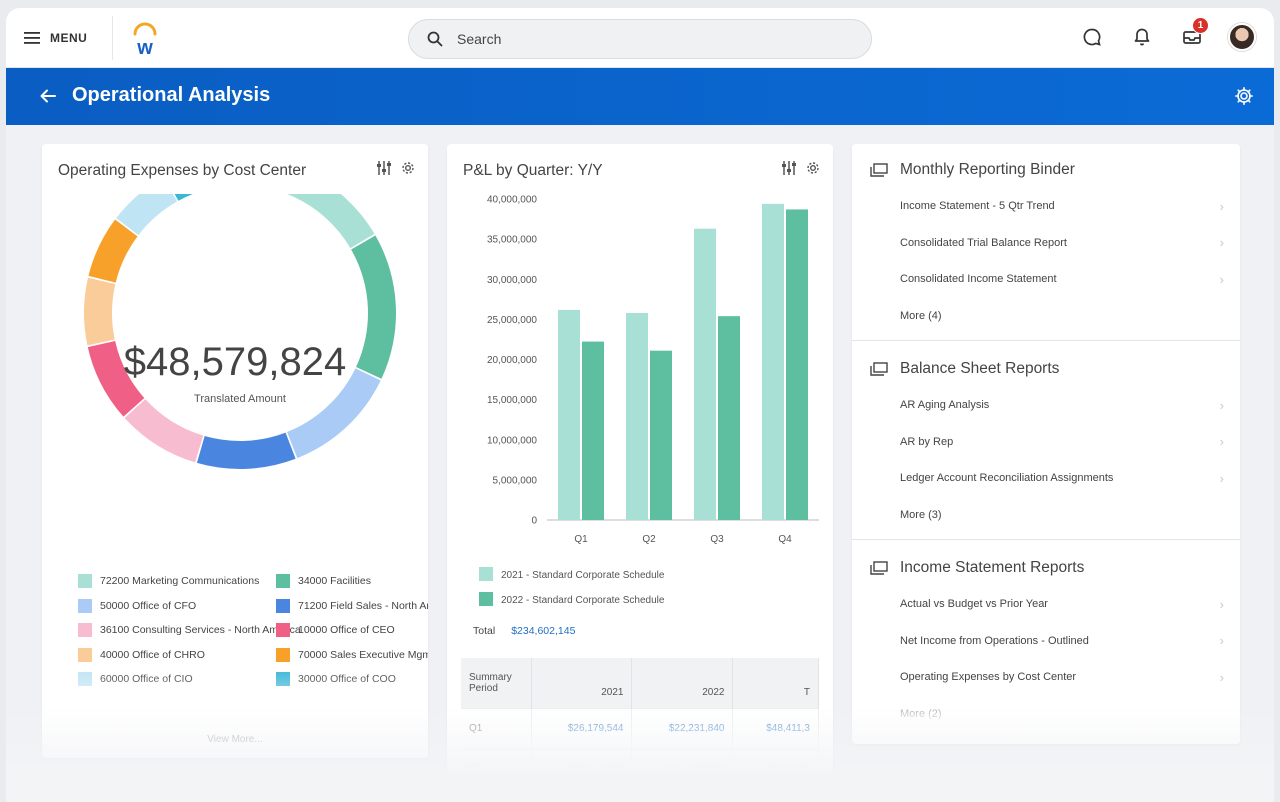 Image resolution: width=1280 pixels, height=802 pixels. Describe the element at coordinates (347, 679) in the screenshot. I see `legend-label: 30000 Office of COO` at that location.